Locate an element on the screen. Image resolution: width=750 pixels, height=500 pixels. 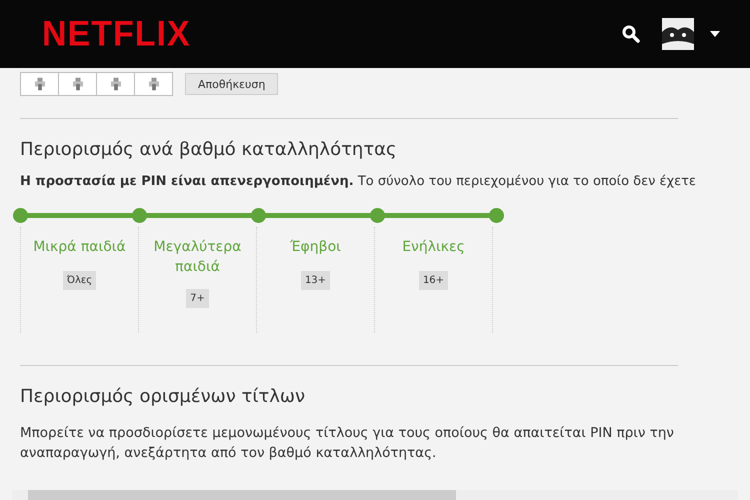
tier-label: Μικρά παιδιά is located at coordinates (79, 247).